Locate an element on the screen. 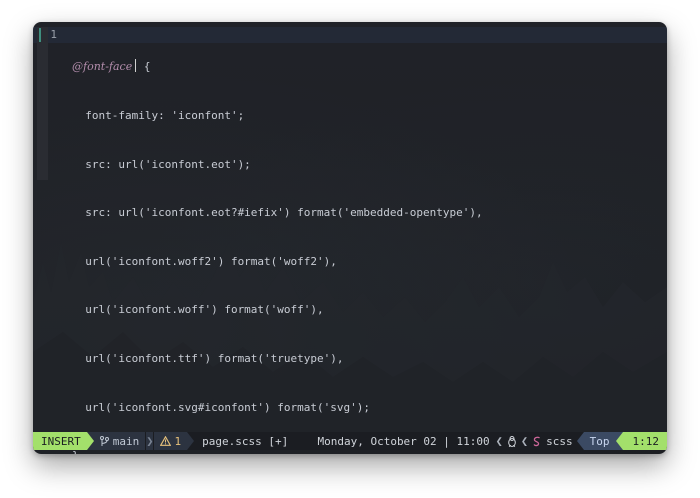 The height and width of the screenshot is (498, 700). code-line: url('iconfont.woff') format('woff'), is located at coordinates (277, 310).